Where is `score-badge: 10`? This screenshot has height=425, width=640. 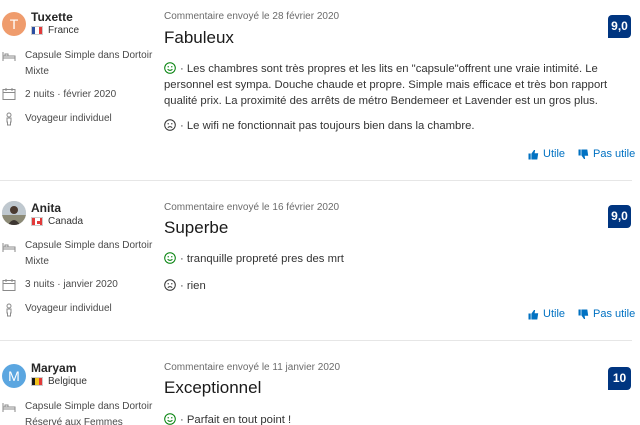 score-badge: 10 is located at coordinates (619, 378).